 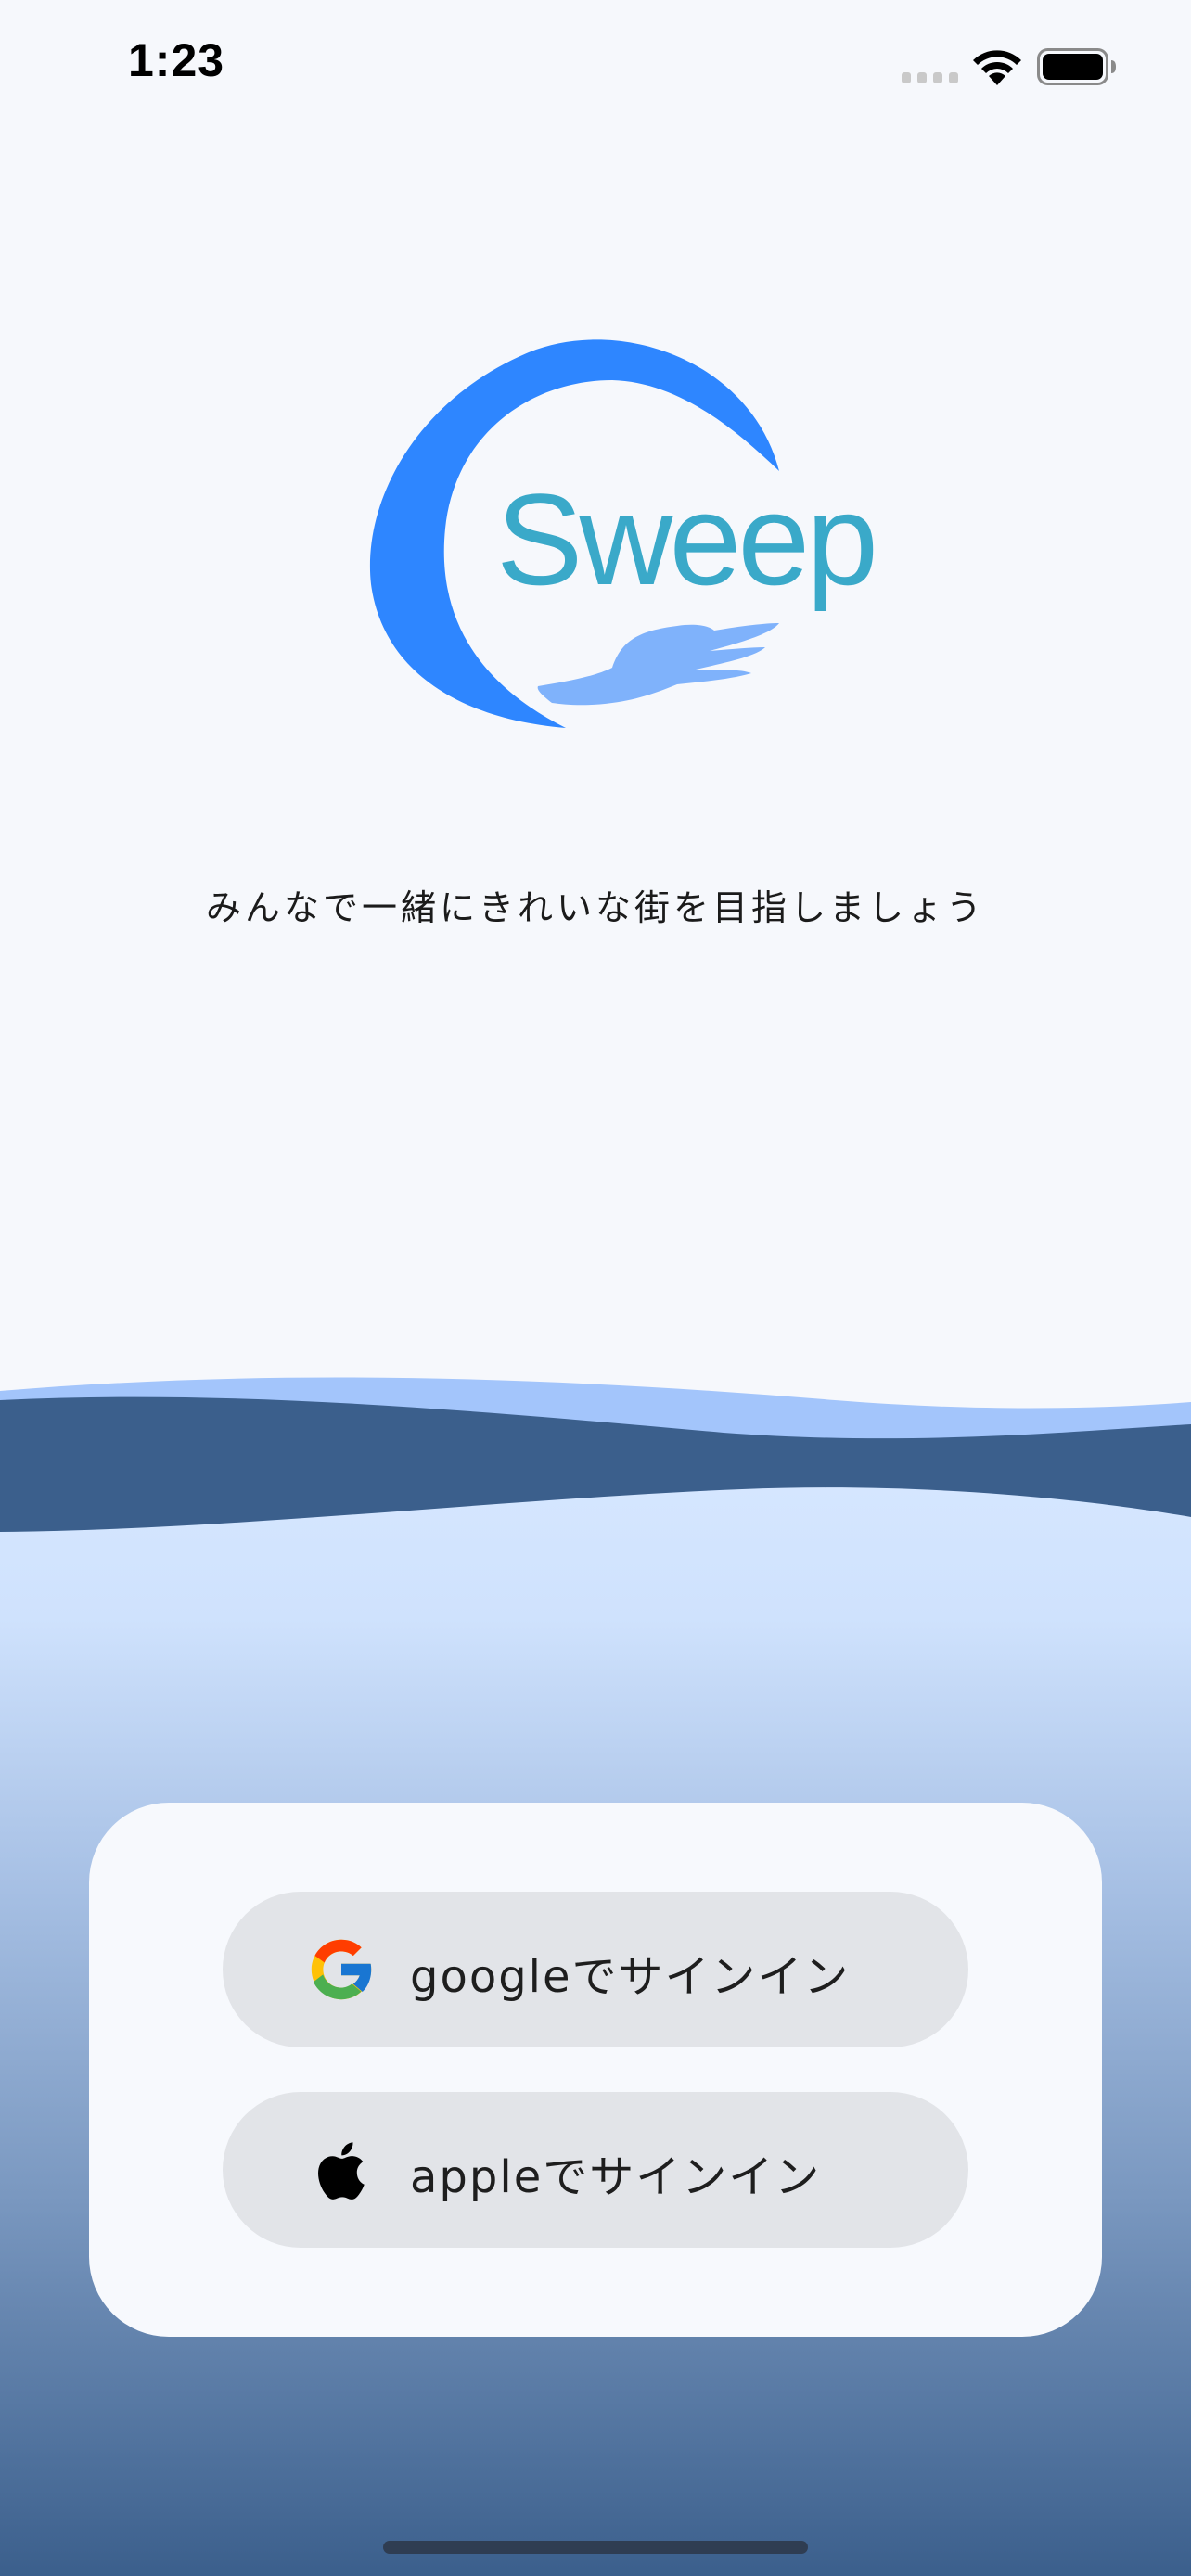 I want to click on google-signin-label: googleでサインイン, so click(x=630, y=1977).